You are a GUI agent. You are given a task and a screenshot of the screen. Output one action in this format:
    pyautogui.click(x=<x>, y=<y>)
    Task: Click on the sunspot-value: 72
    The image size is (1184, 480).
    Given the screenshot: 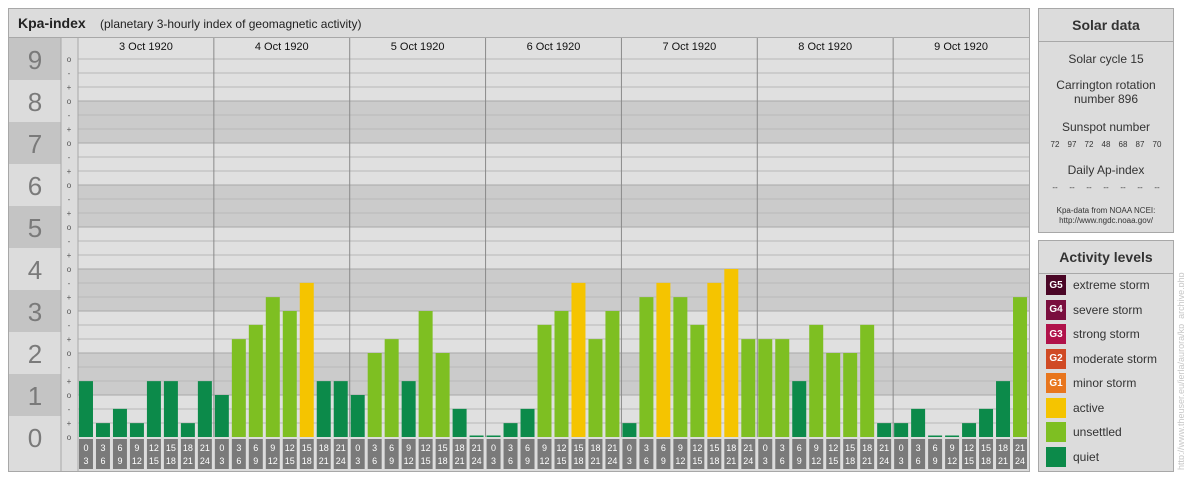 What is the action you would take?
    pyautogui.click(x=1089, y=144)
    